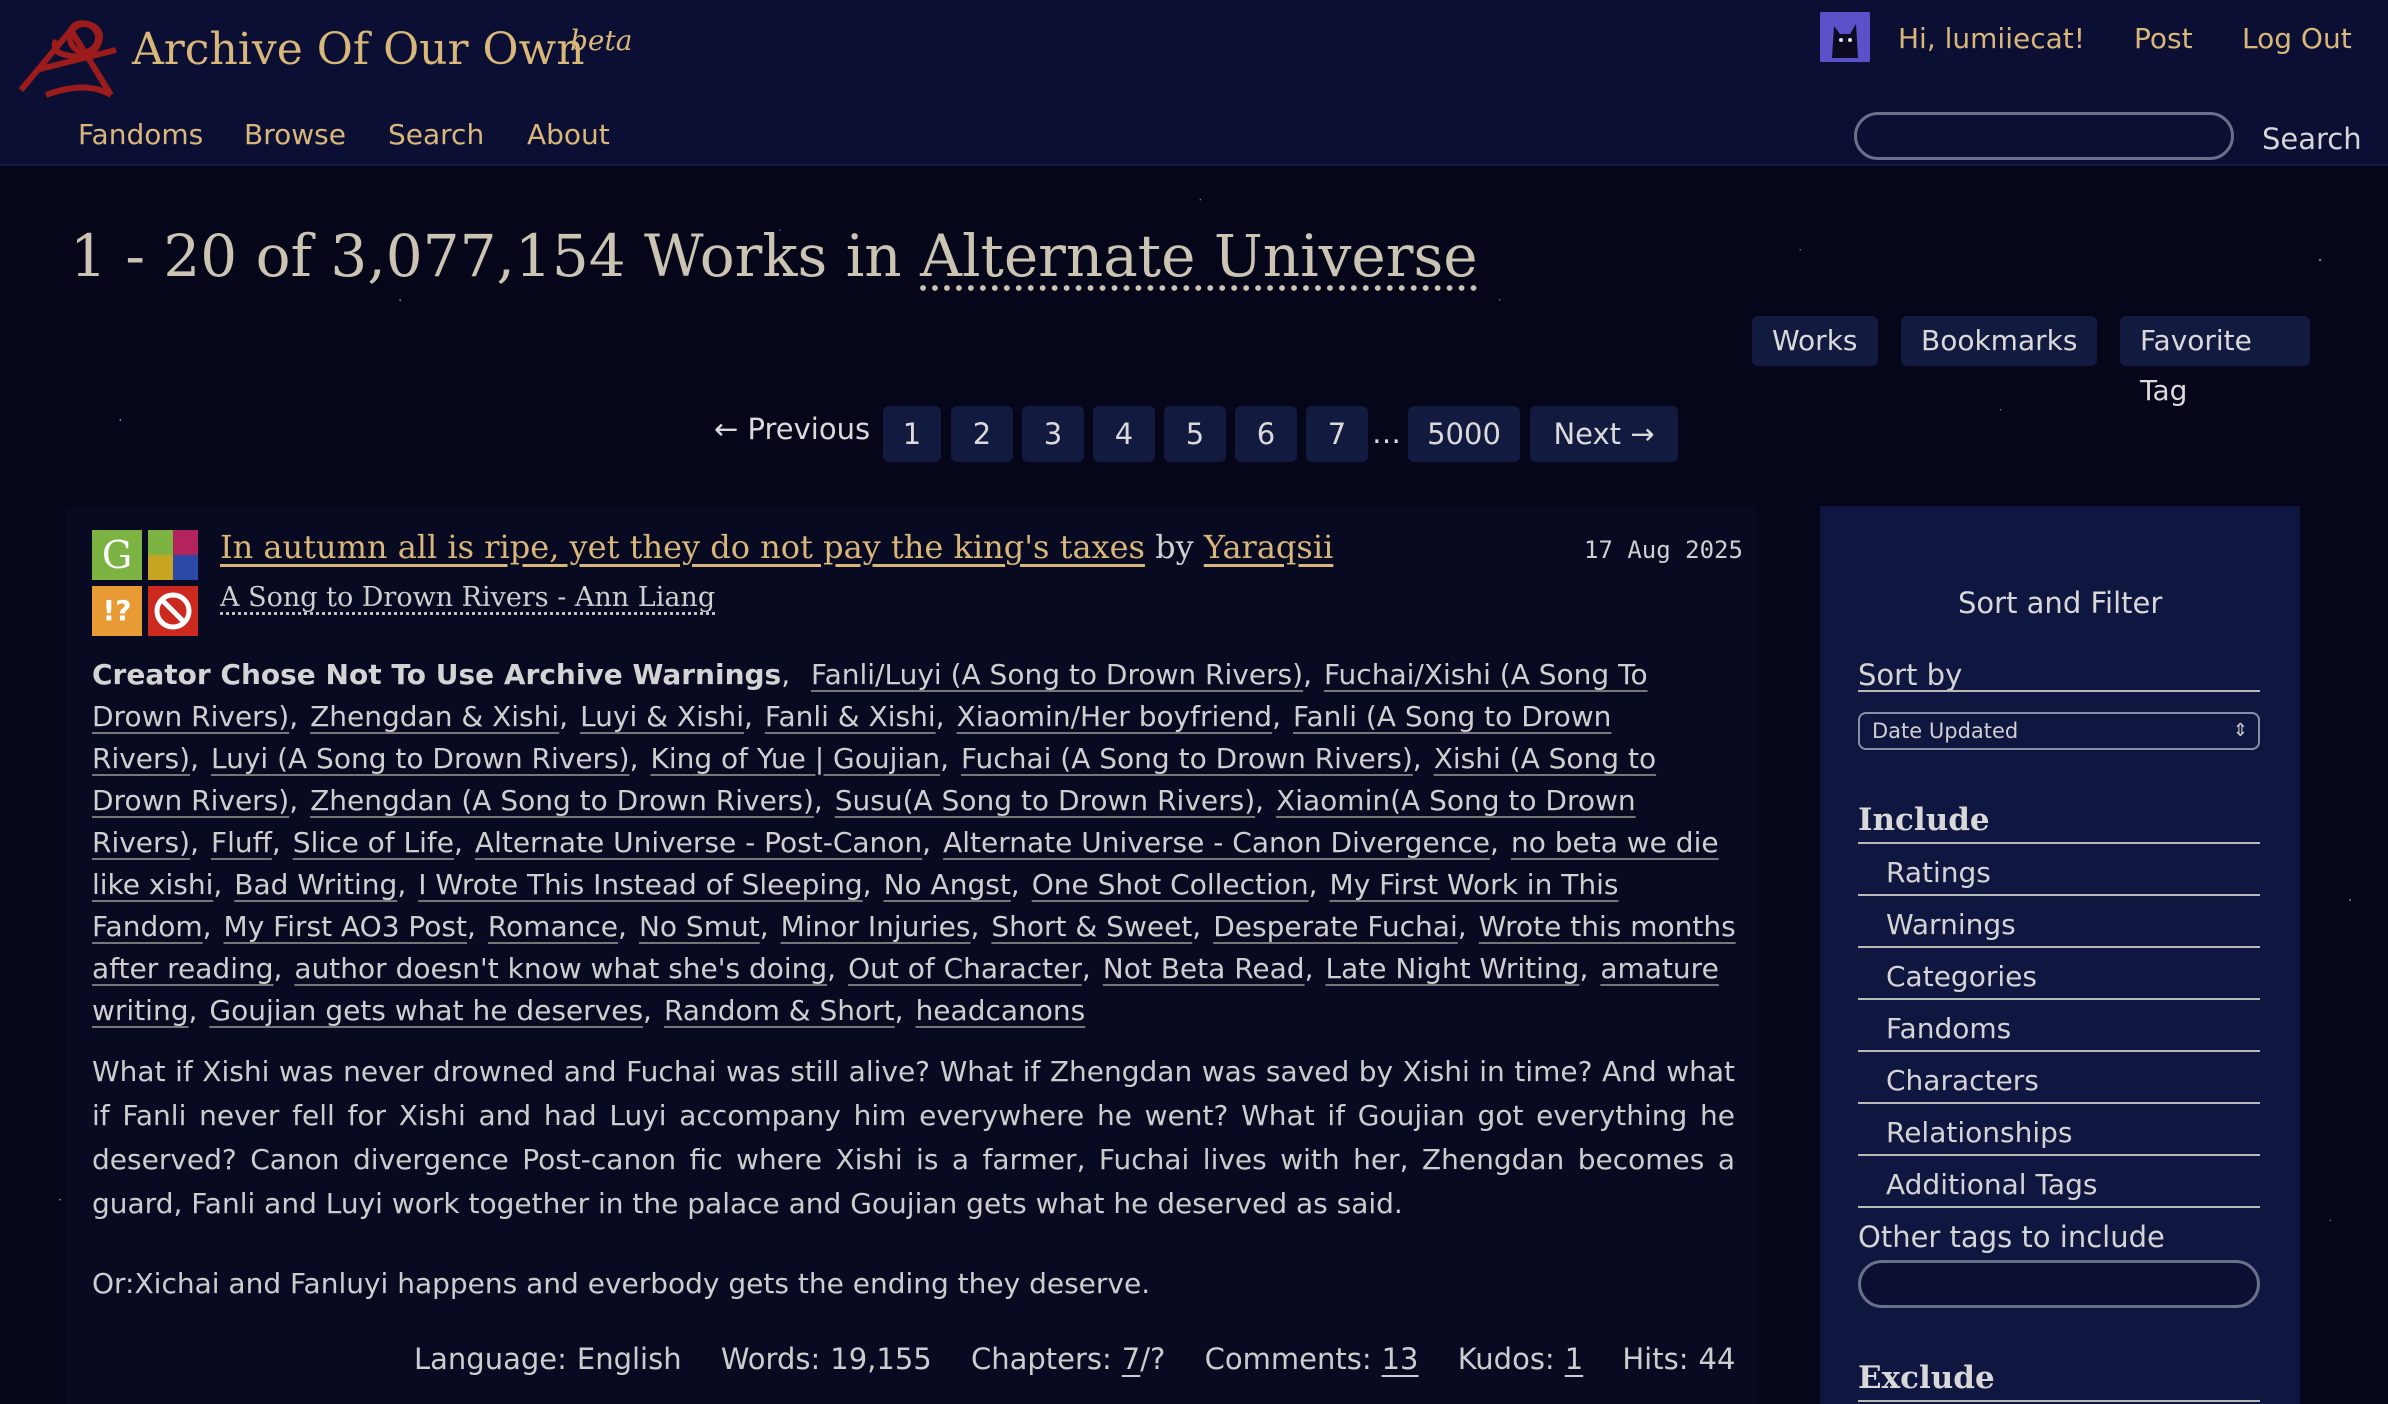 The height and width of the screenshot is (1404, 2388). What do you see at coordinates (1266, 434) in the screenshot?
I see `pagination-page-6: 6` at bounding box center [1266, 434].